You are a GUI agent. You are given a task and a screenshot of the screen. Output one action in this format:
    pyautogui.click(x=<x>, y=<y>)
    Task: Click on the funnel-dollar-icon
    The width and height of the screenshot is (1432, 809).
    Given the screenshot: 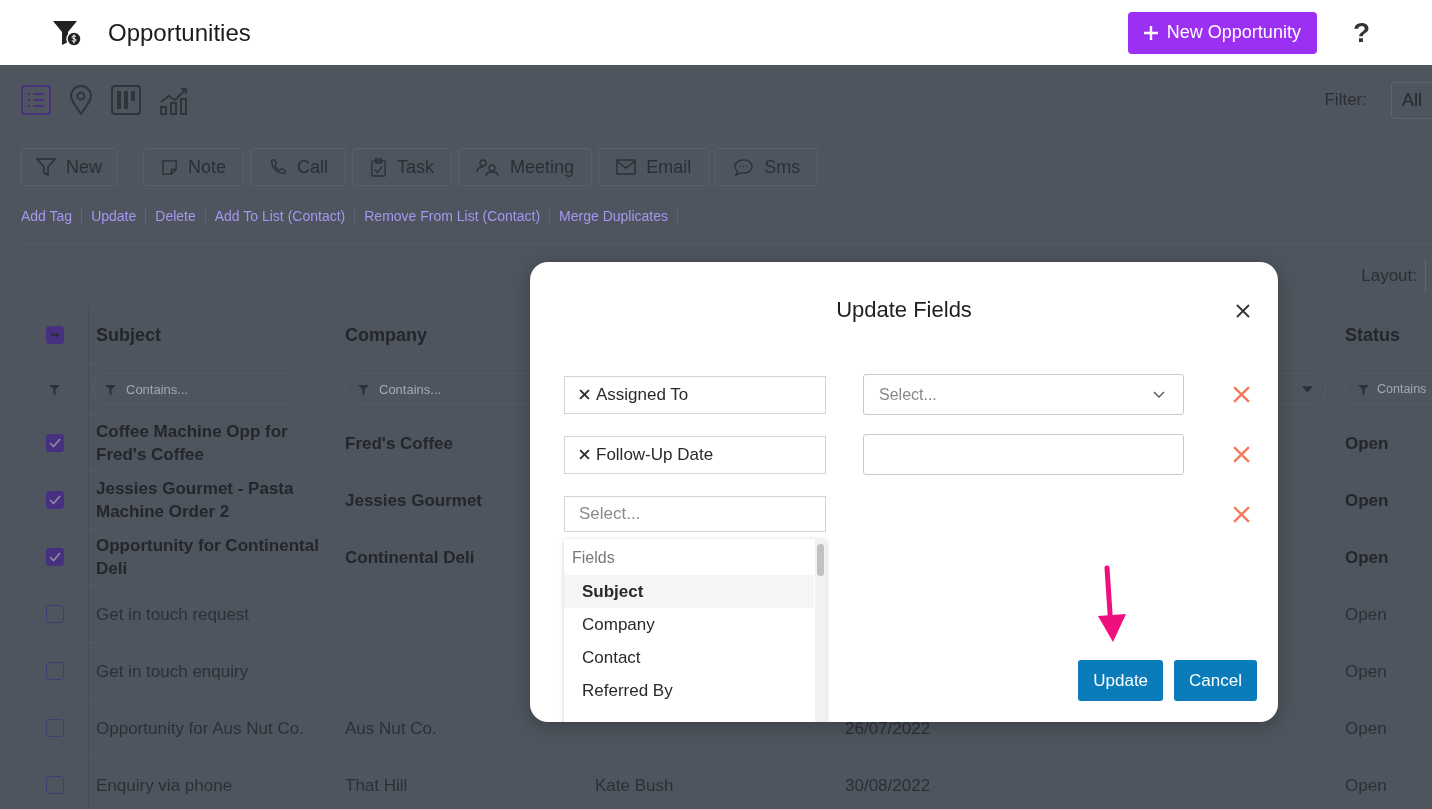 What is the action you would take?
    pyautogui.click(x=67, y=32)
    